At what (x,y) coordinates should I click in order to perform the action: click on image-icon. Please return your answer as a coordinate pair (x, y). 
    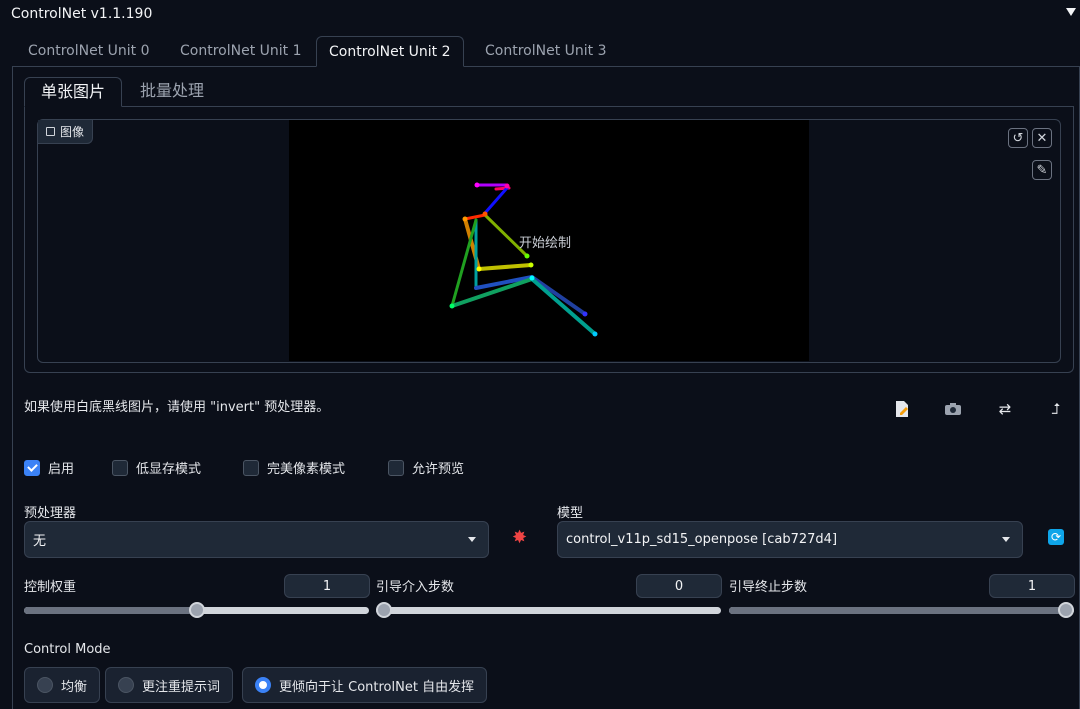
    Looking at the image, I should click on (50, 131).